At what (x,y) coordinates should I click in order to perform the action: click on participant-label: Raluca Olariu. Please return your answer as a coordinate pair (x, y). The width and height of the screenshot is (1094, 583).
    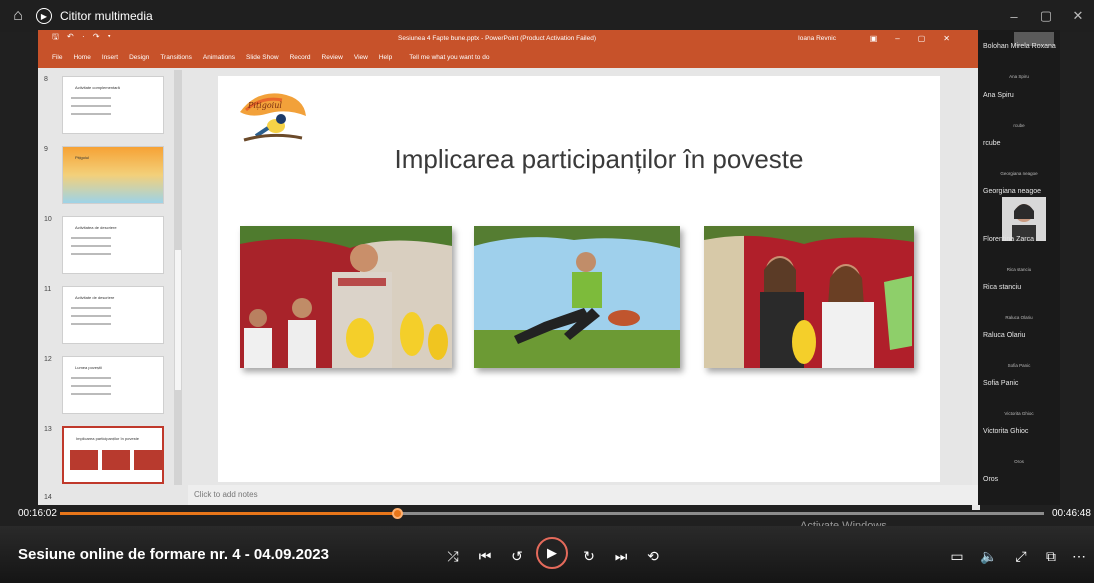
    Looking at the image, I should click on (1019, 317).